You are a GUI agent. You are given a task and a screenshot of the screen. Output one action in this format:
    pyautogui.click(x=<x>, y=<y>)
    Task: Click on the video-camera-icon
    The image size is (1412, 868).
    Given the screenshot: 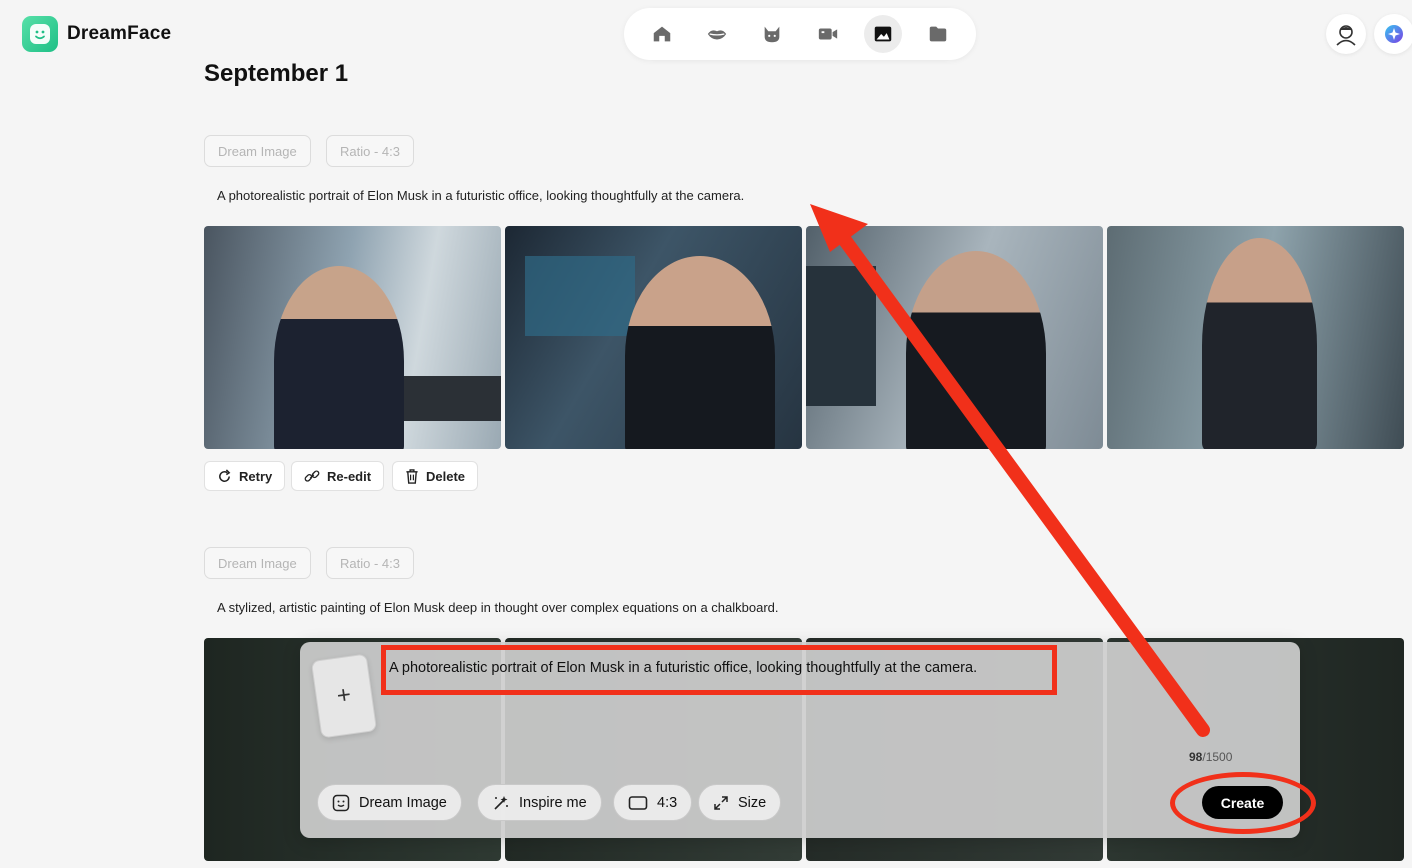 What is the action you would take?
    pyautogui.click(x=827, y=34)
    